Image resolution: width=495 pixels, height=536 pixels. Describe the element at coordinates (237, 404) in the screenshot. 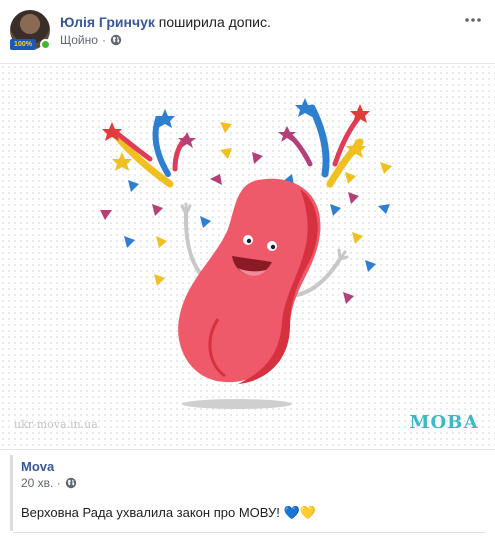

I see `tongue-shadow` at that location.